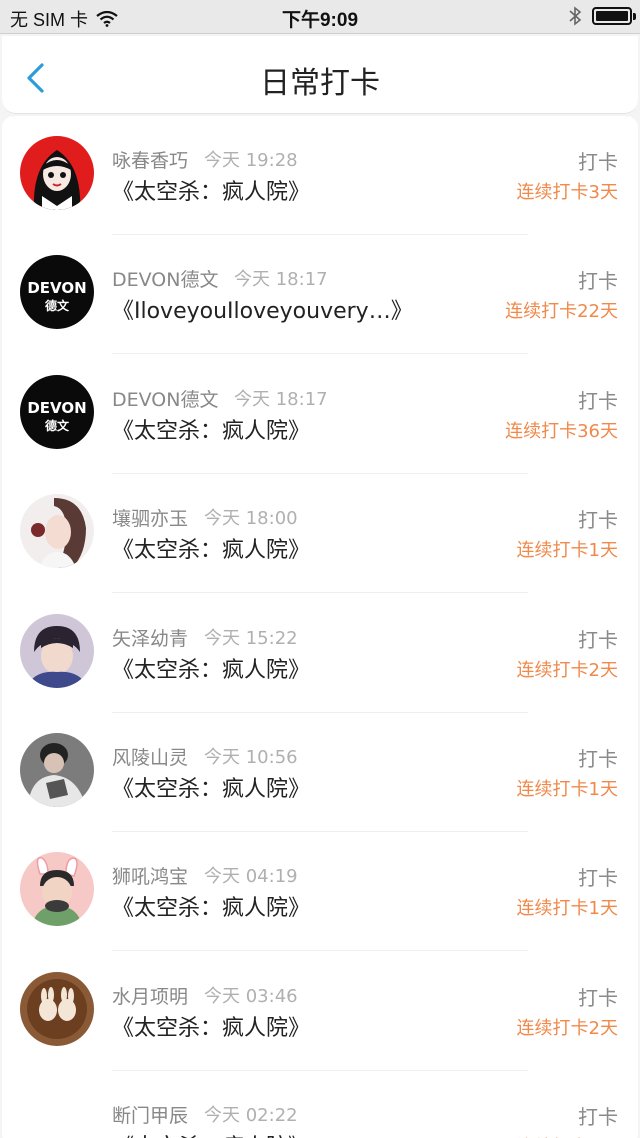  Describe the element at coordinates (150, 1114) in the screenshot. I see `user-name: 断门甲辰` at that location.